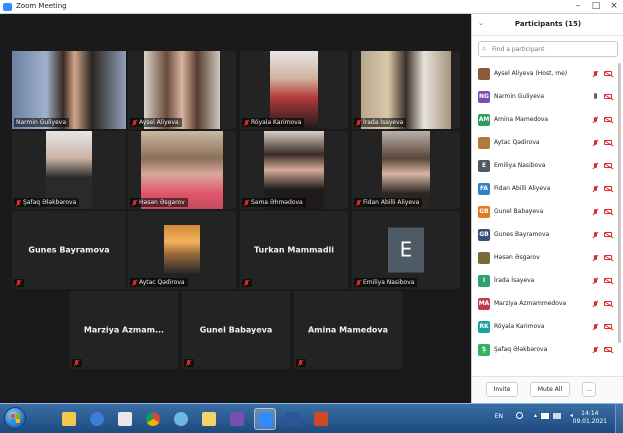 This screenshot has height=433, width=623. I want to click on video-tile: Fidan Abilli Aliyeva, so click(406, 170).